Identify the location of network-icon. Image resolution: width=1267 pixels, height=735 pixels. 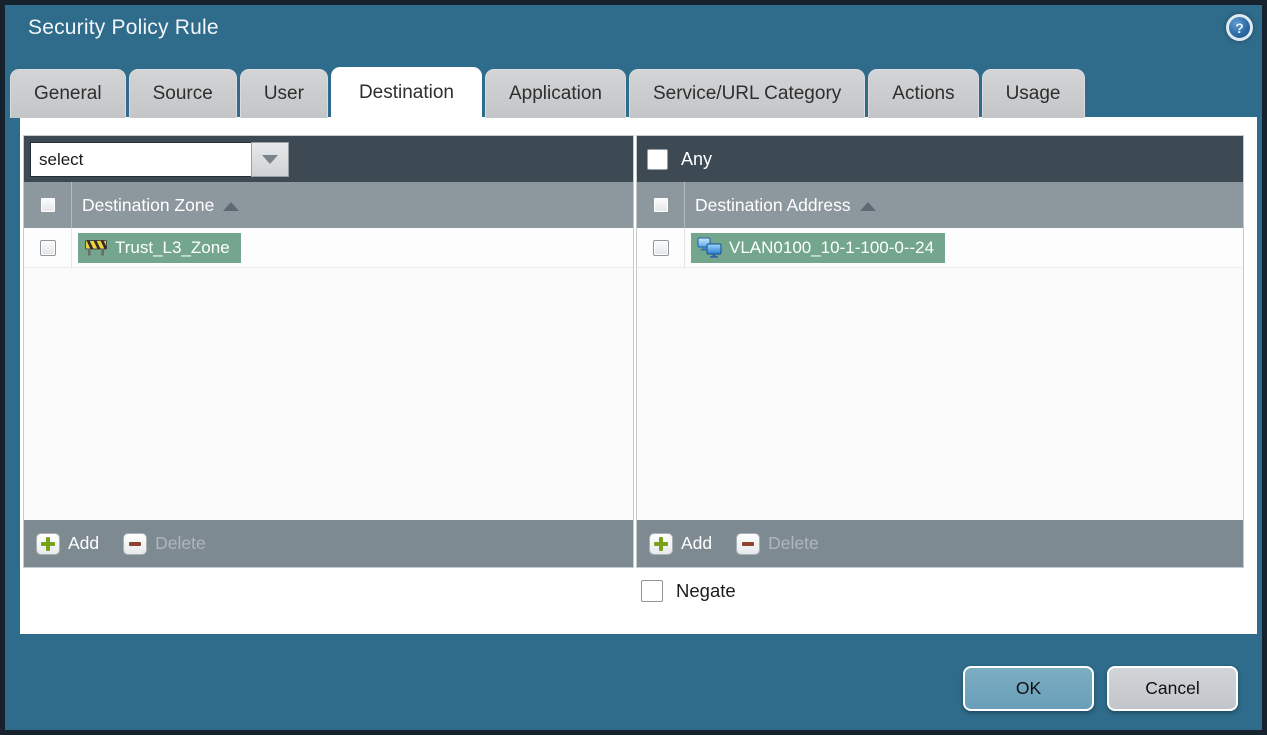
(709, 247).